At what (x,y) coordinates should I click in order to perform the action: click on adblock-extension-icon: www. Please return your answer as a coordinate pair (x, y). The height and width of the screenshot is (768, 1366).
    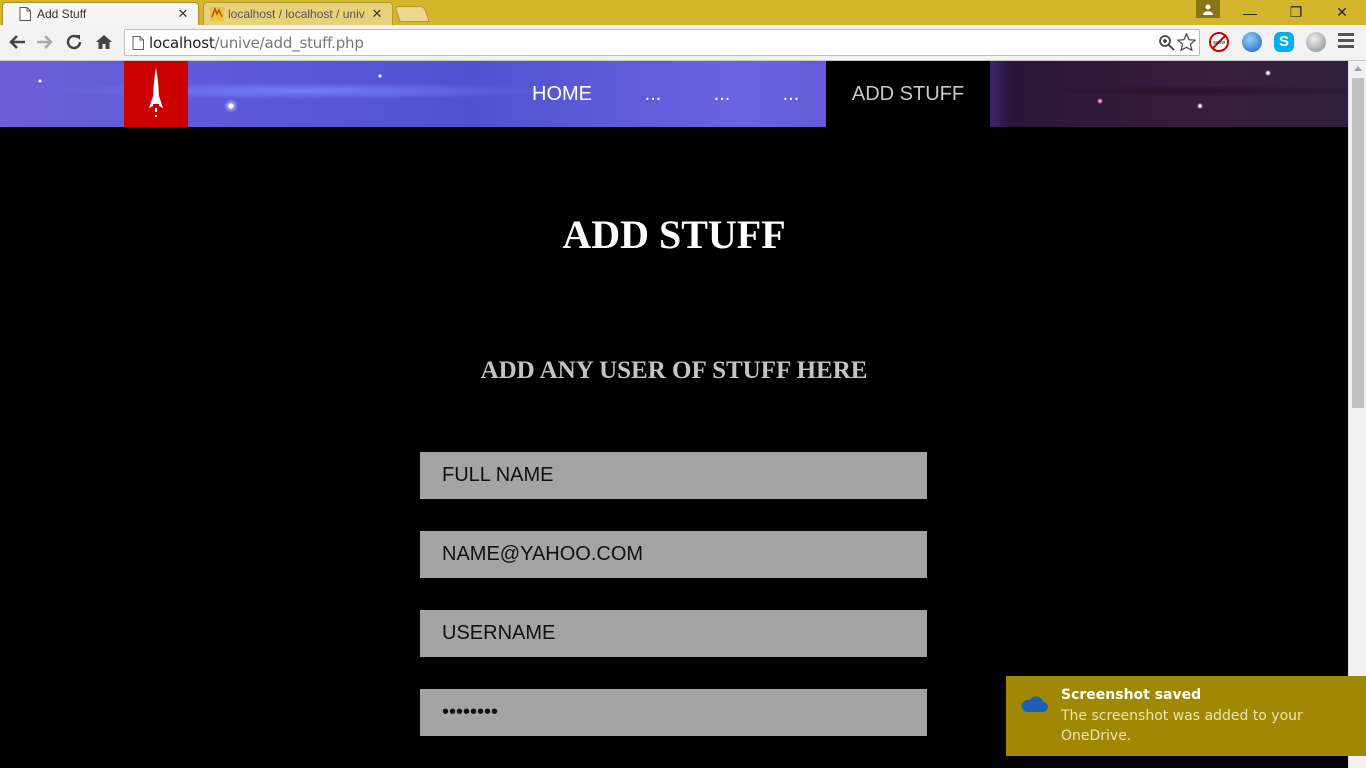
    Looking at the image, I should click on (1219, 42).